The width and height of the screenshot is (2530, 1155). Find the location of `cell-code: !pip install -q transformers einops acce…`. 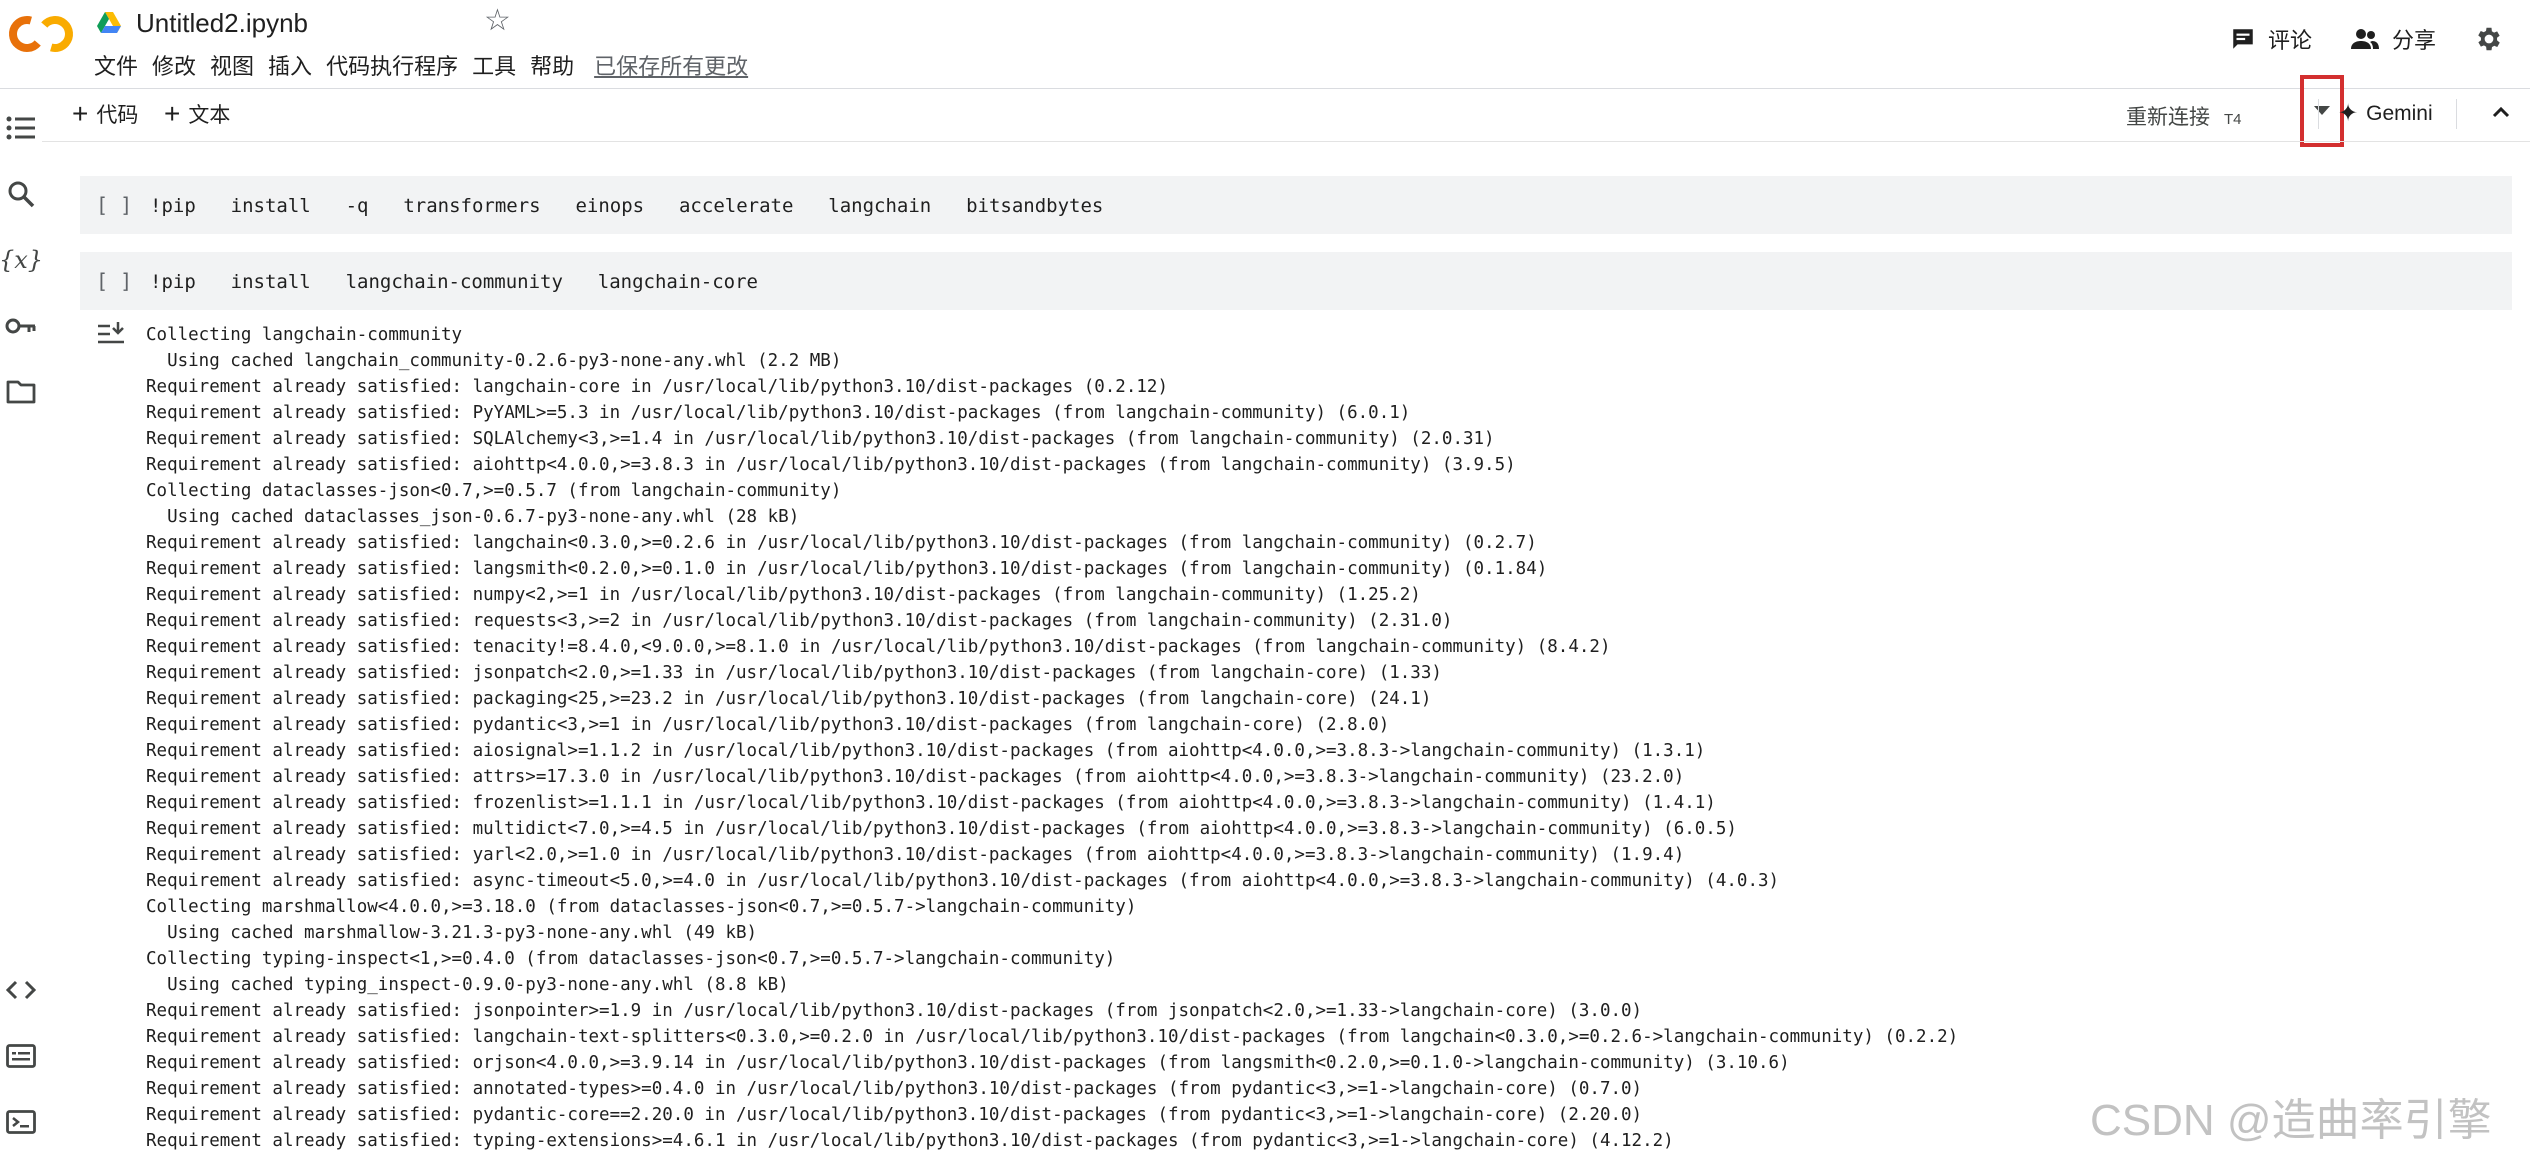

cell-code: !pip install -q transformers einops acce… is located at coordinates (626, 206).